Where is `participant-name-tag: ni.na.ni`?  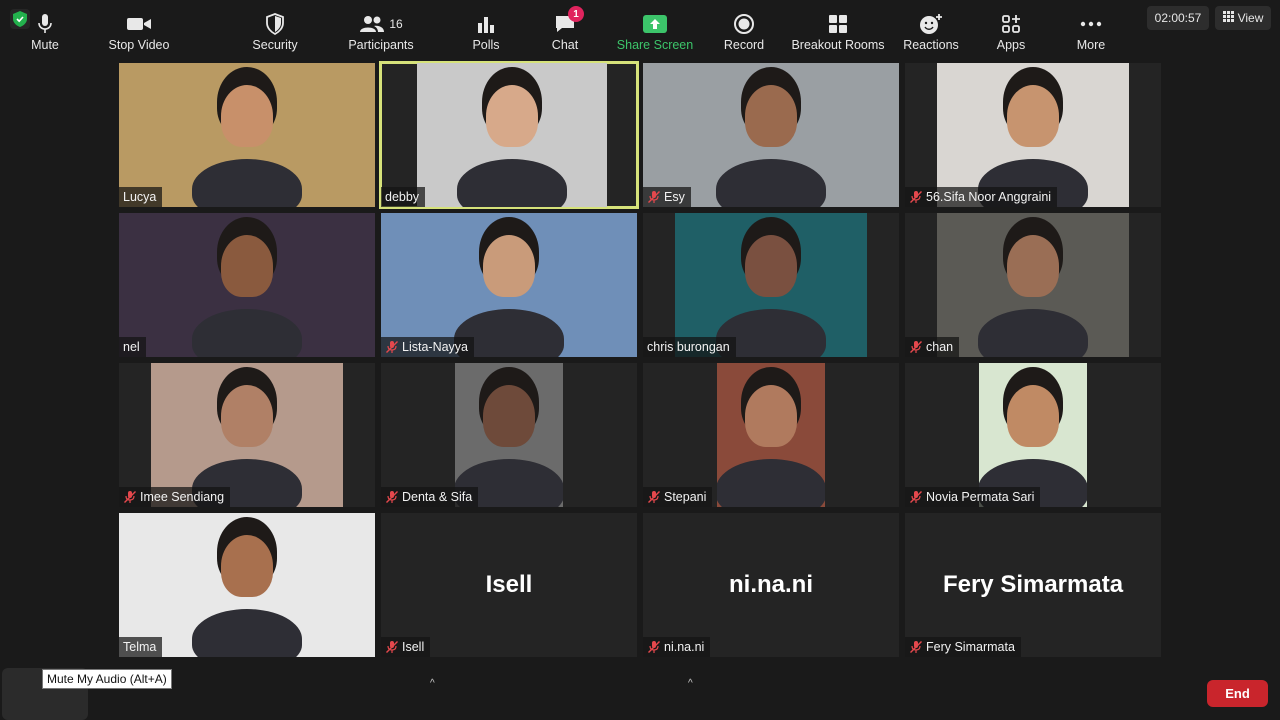
participant-name-tag: ni.na.ni is located at coordinates (677, 647).